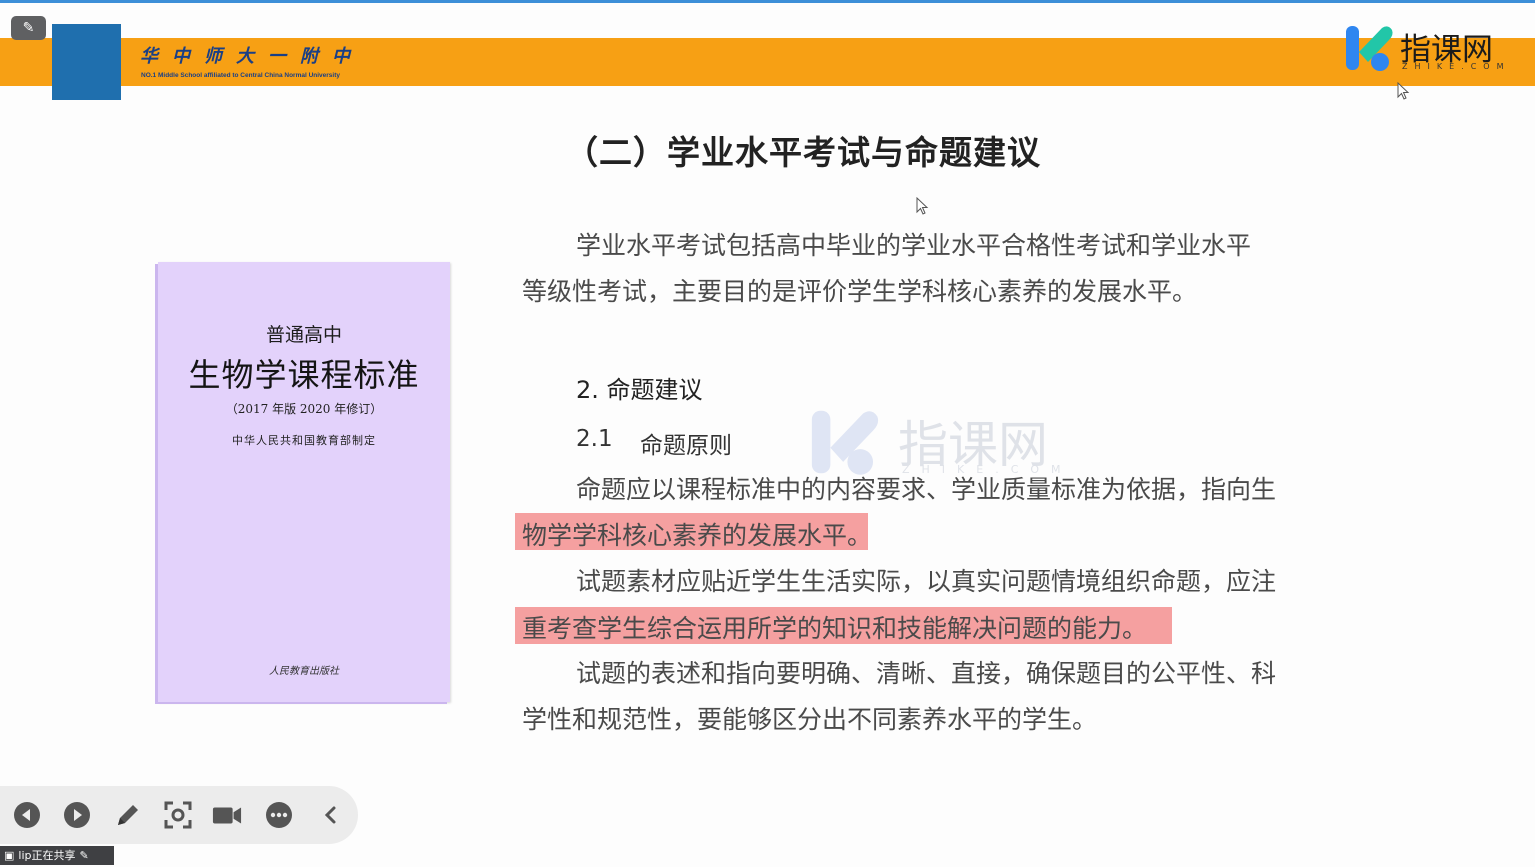 The height and width of the screenshot is (867, 1535). I want to click on share-status-text: lip正在共享, so click(47, 855).